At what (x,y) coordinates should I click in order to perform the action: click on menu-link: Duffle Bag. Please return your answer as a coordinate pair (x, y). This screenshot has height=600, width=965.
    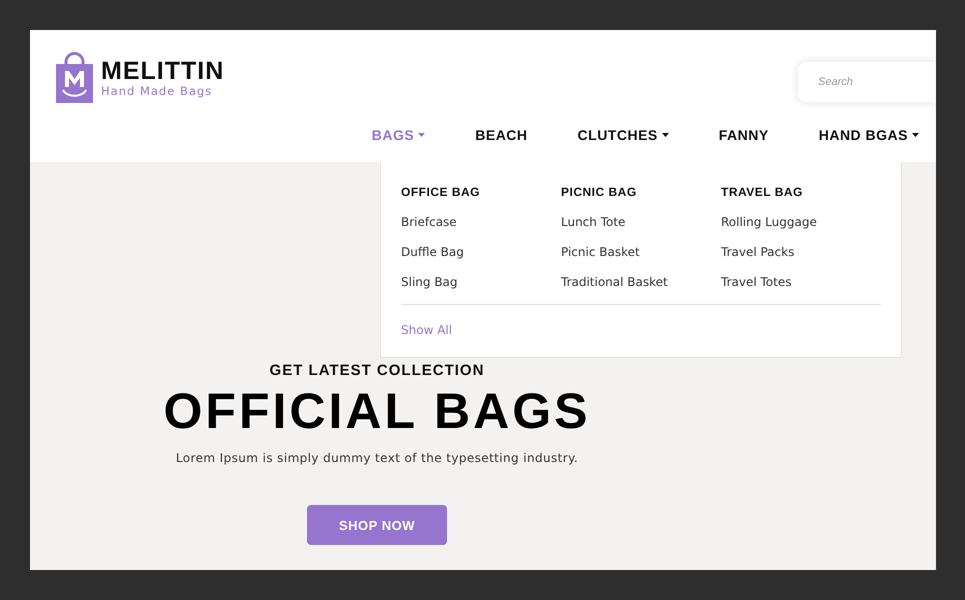
    Looking at the image, I should click on (481, 252).